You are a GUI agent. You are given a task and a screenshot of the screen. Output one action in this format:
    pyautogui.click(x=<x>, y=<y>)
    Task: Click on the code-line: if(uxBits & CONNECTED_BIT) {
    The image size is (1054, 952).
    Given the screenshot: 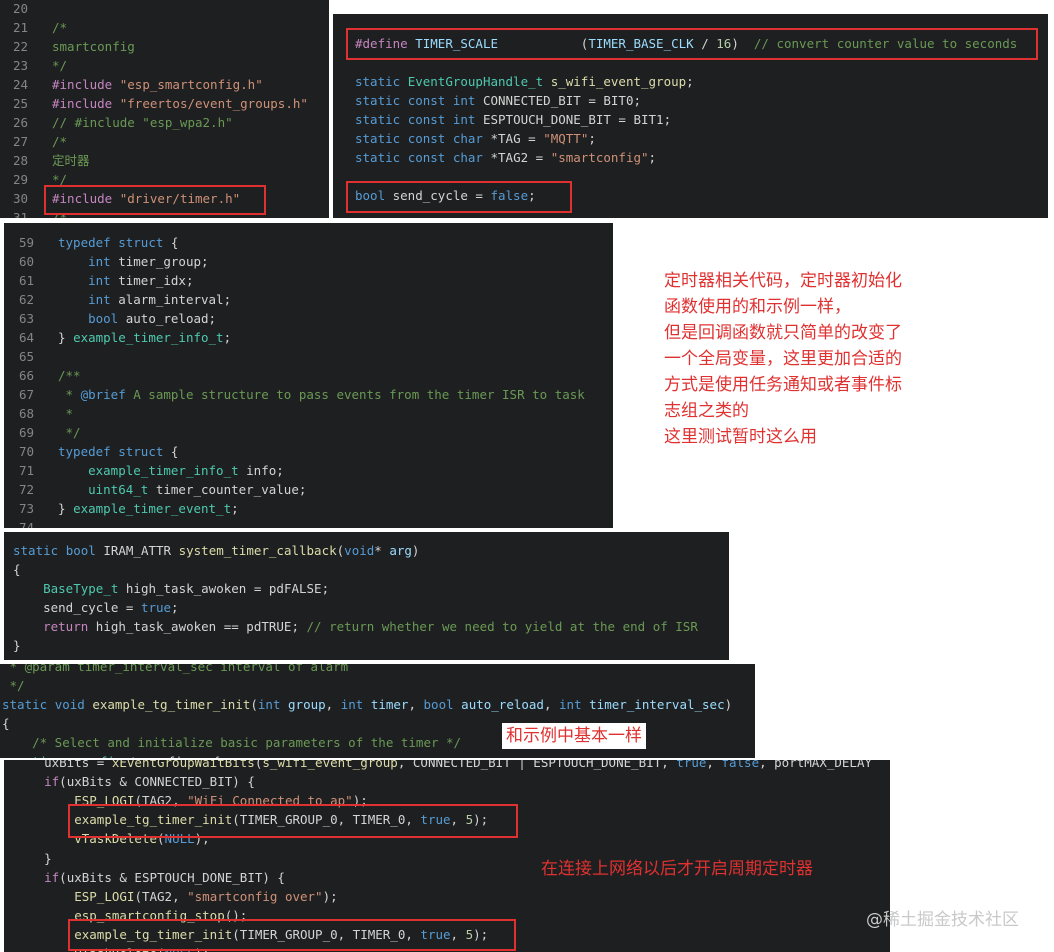 What is the action you would take?
    pyautogui.click(x=134, y=781)
    